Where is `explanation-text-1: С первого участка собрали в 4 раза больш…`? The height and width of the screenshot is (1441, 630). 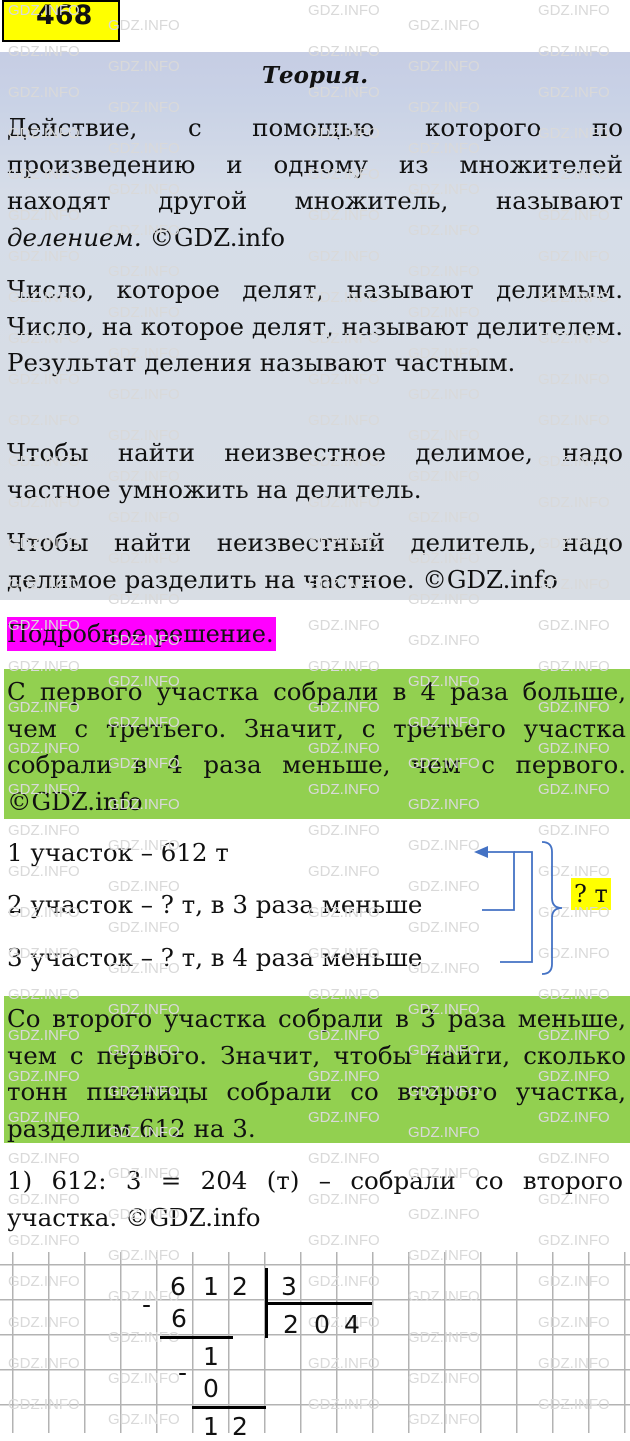 explanation-text-1: С первого участка собрали в 4 раза больш… is located at coordinates (316, 746).